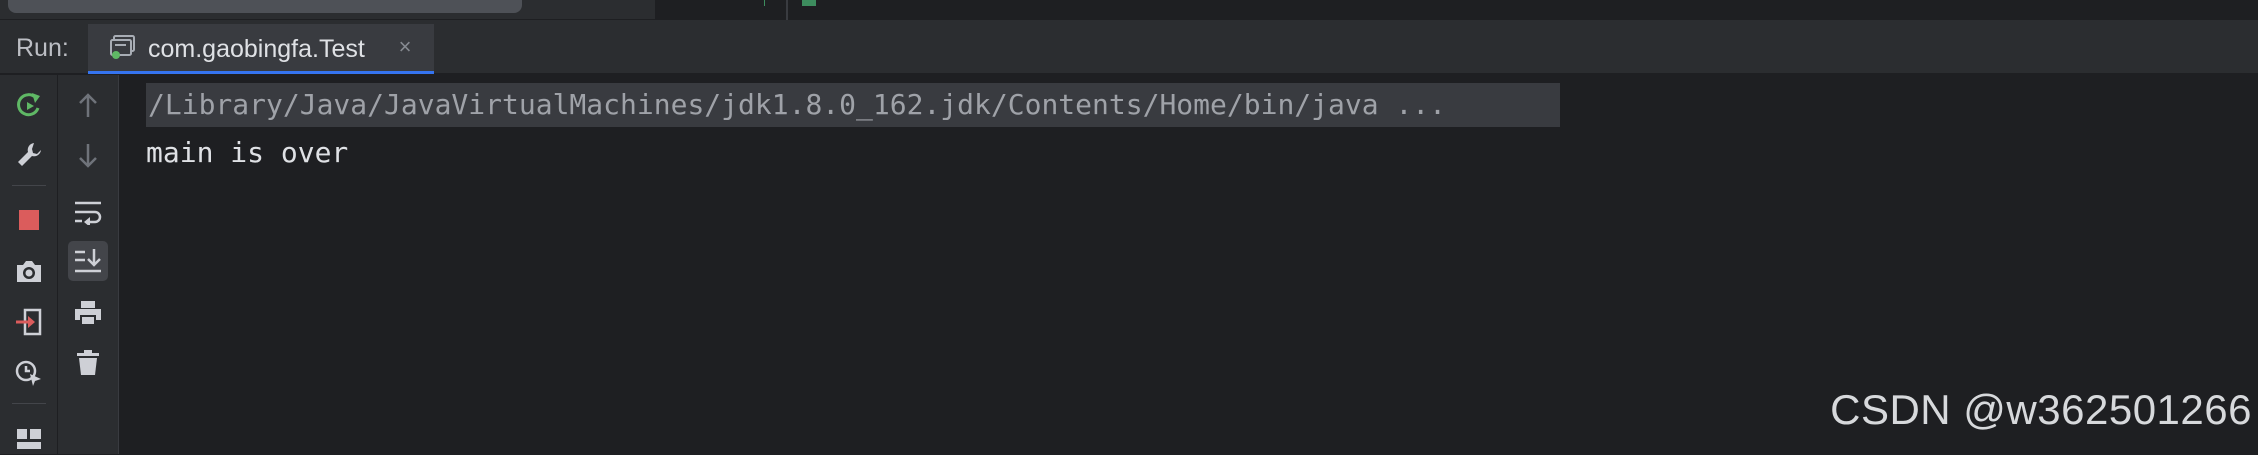 The width and height of the screenshot is (2258, 455). Describe the element at coordinates (29, 271) in the screenshot. I see `camera-icon` at that location.